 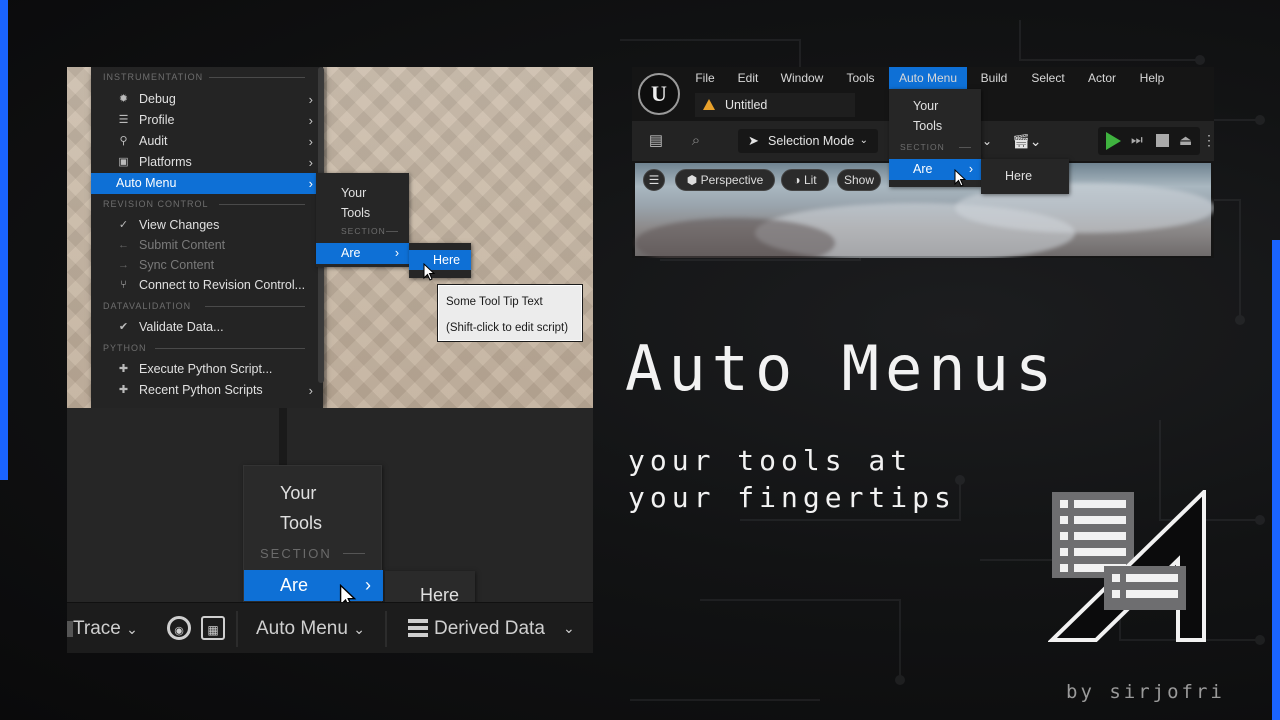 I want to click on menu-window: Window, so click(x=802, y=78).